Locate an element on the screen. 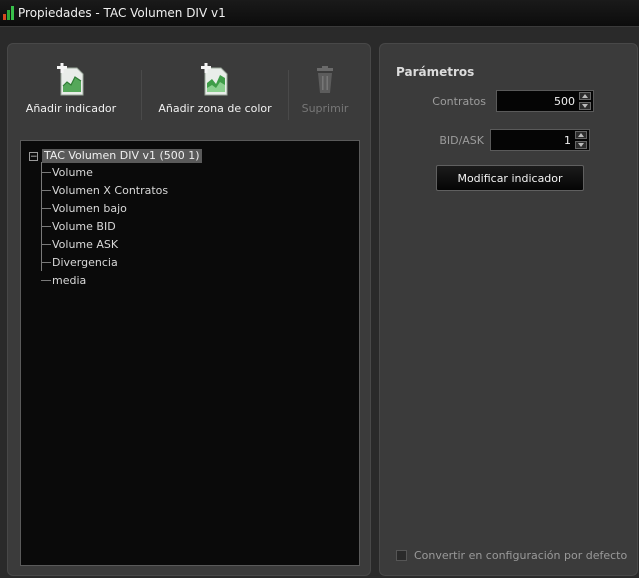 The height and width of the screenshot is (578, 639). tree-item: Volume ASK is located at coordinates (79, 244).